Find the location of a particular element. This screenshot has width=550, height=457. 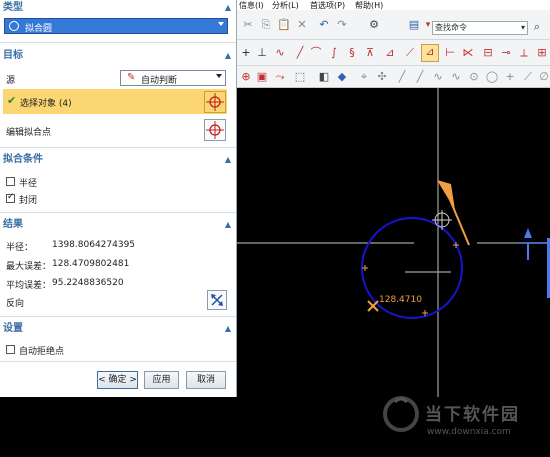

check-icon: ✔ is located at coordinates (12, 100).